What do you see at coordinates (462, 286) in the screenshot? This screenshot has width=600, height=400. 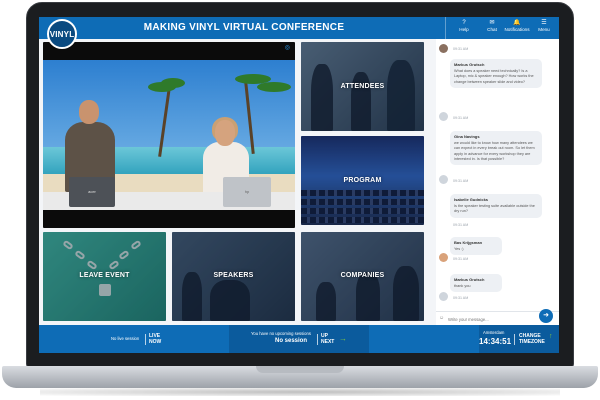 I see `message-text: thank you` at bounding box center [462, 286].